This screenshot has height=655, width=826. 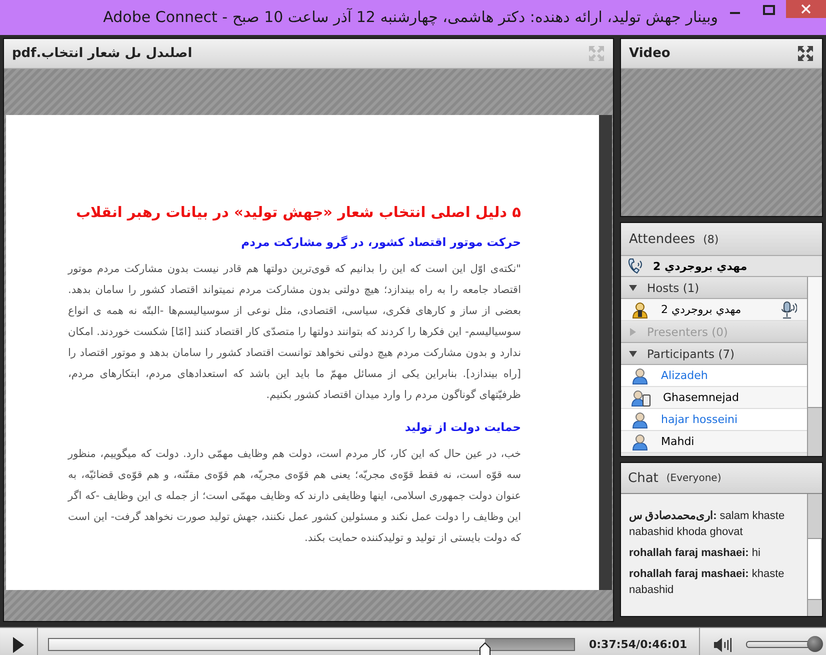 What do you see at coordinates (649, 53) in the screenshot?
I see `pod-title: Video` at bounding box center [649, 53].